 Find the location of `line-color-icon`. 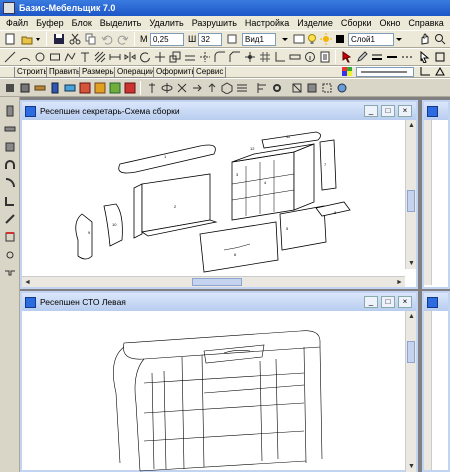

line-color-icon is located at coordinates (392, 57).